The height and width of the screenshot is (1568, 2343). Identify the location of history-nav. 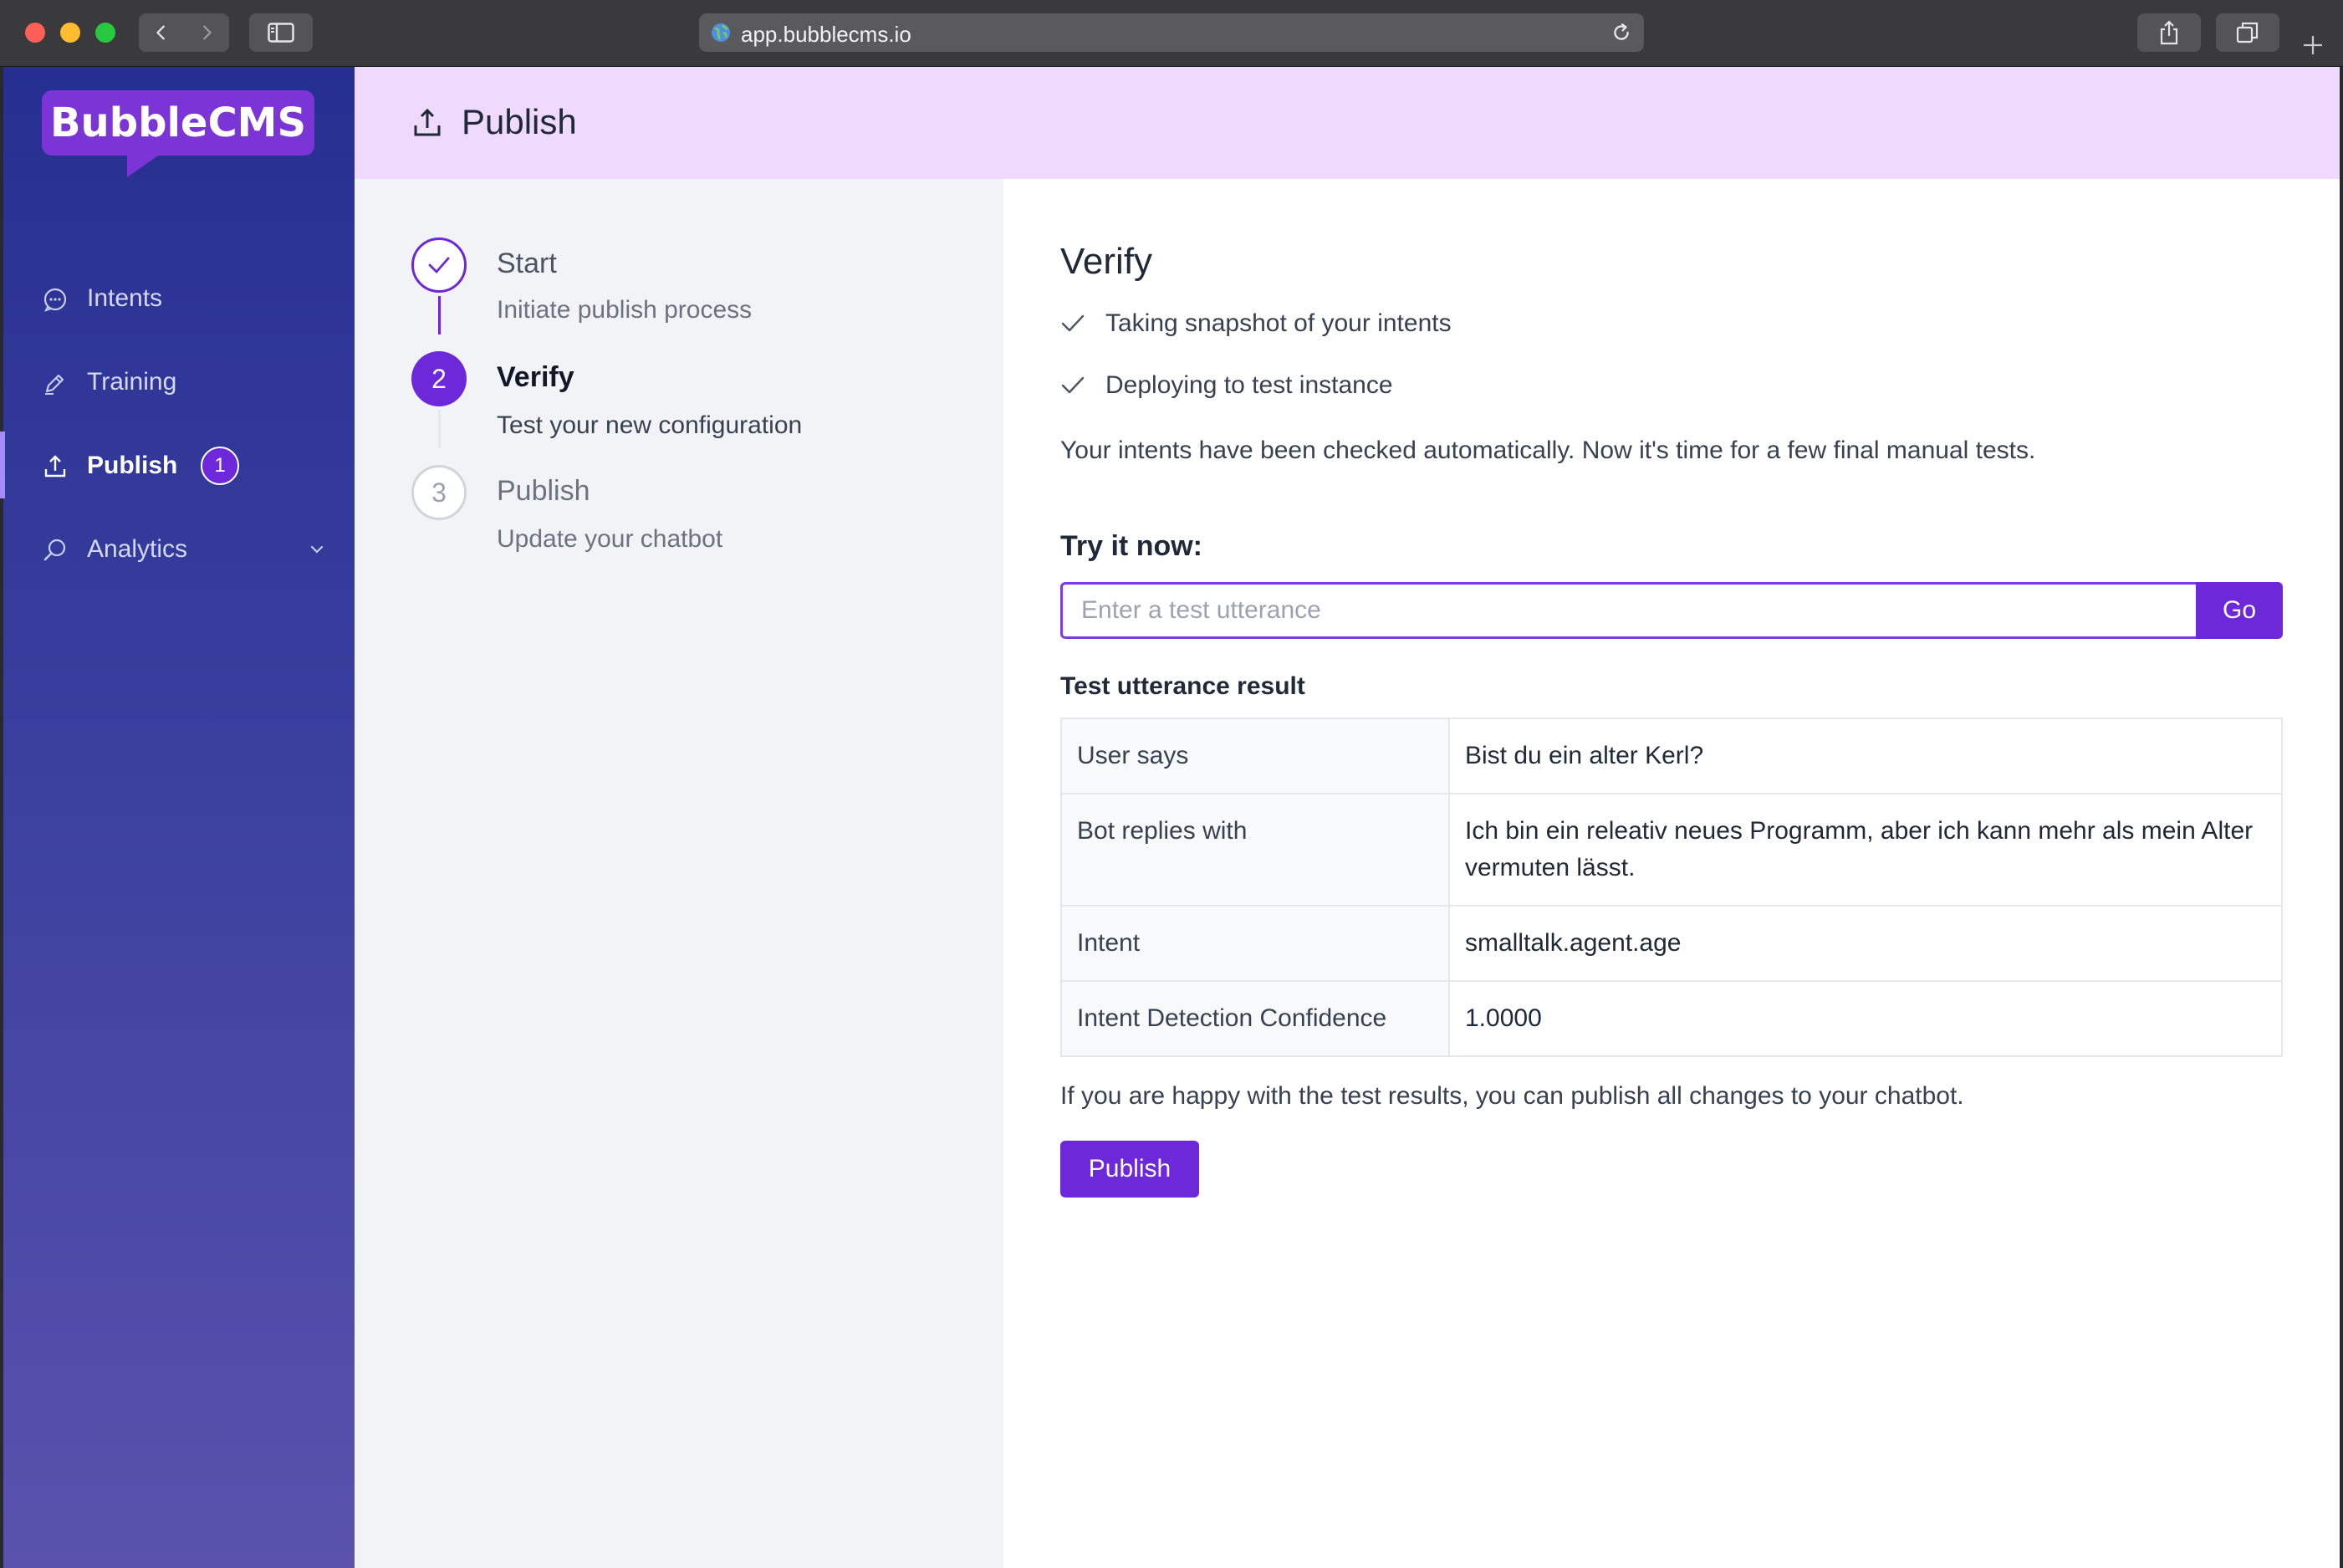
(184, 32).